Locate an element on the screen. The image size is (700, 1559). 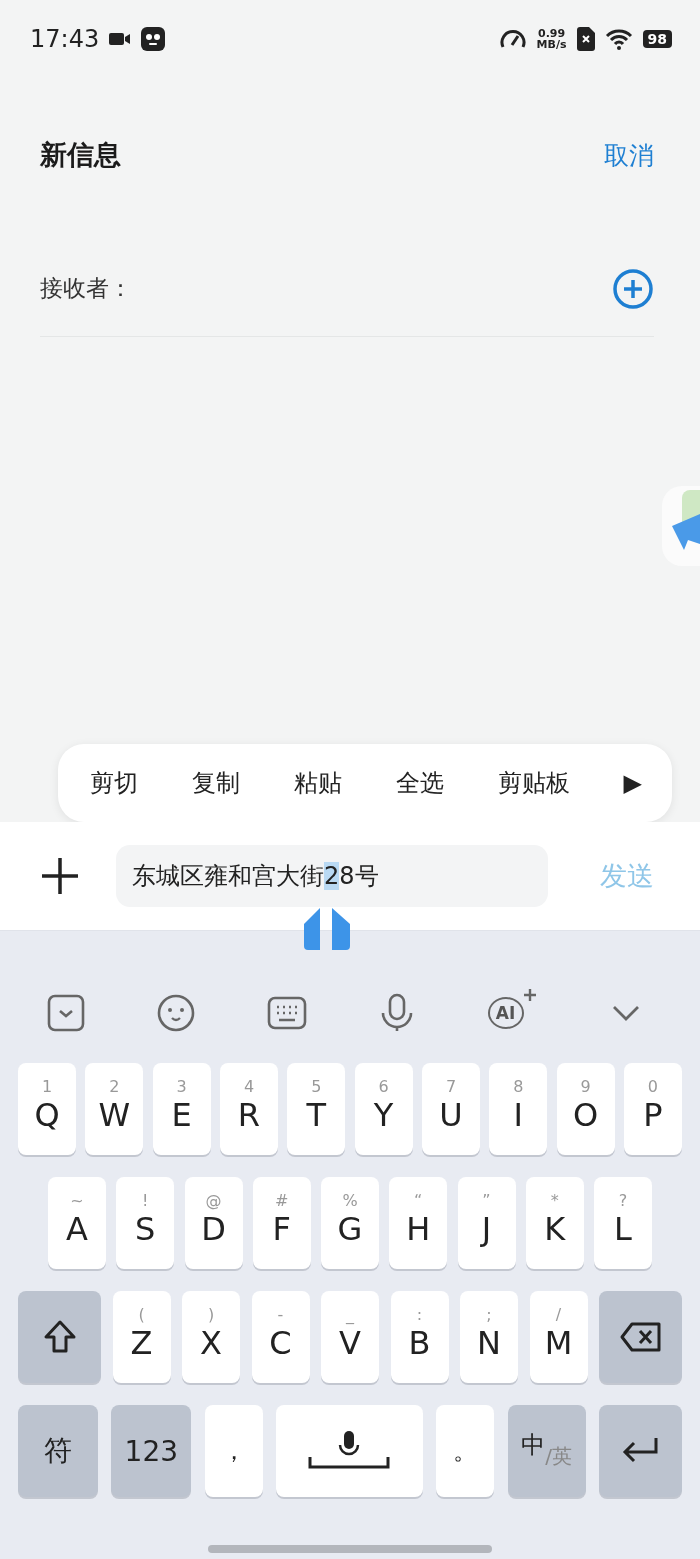
sim-card-icon is located at coordinates (585, 39).